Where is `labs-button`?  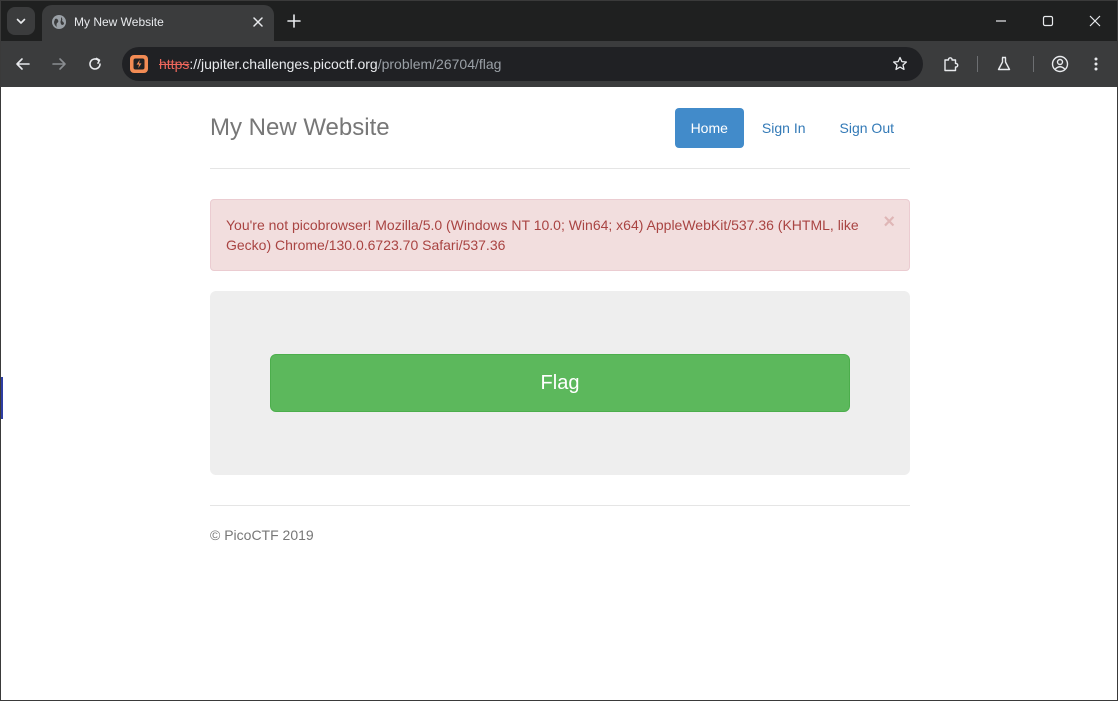 labs-button is located at coordinates (1004, 64).